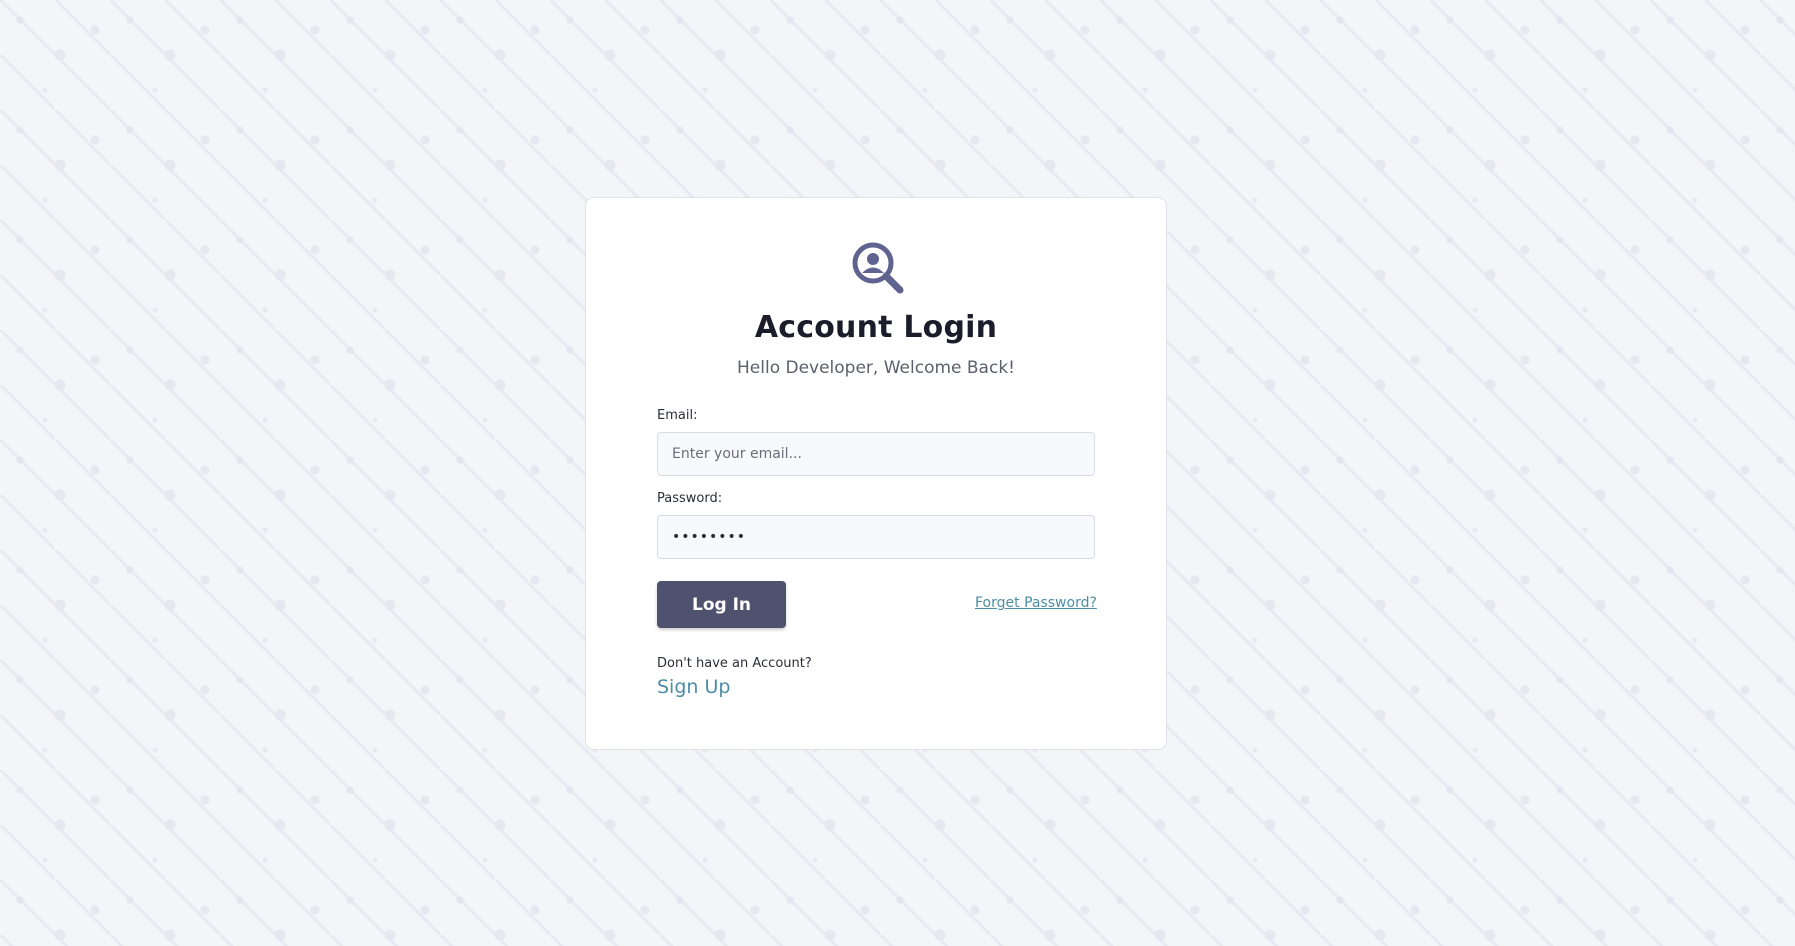  I want to click on no-account-text: Don't have an Account?, so click(734, 663).